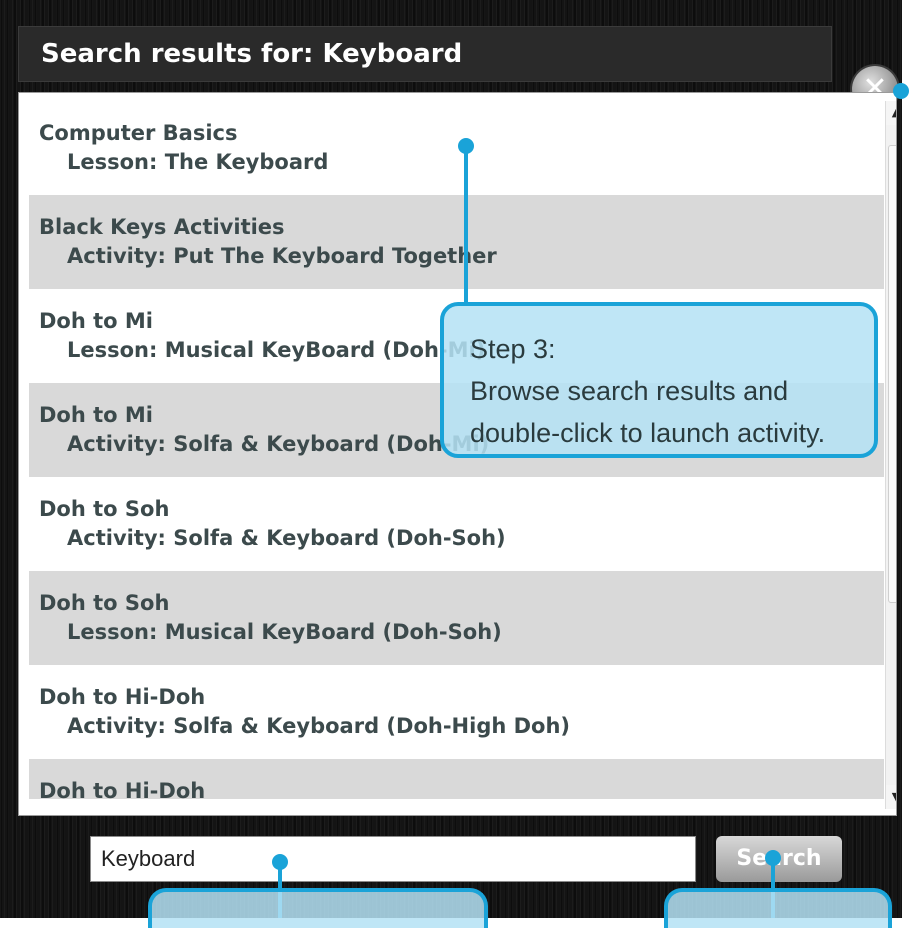 This screenshot has height=928, width=910. Describe the element at coordinates (282, 256) in the screenshot. I see `result-subtitle: Activity: Put The Keyboard Together` at that location.